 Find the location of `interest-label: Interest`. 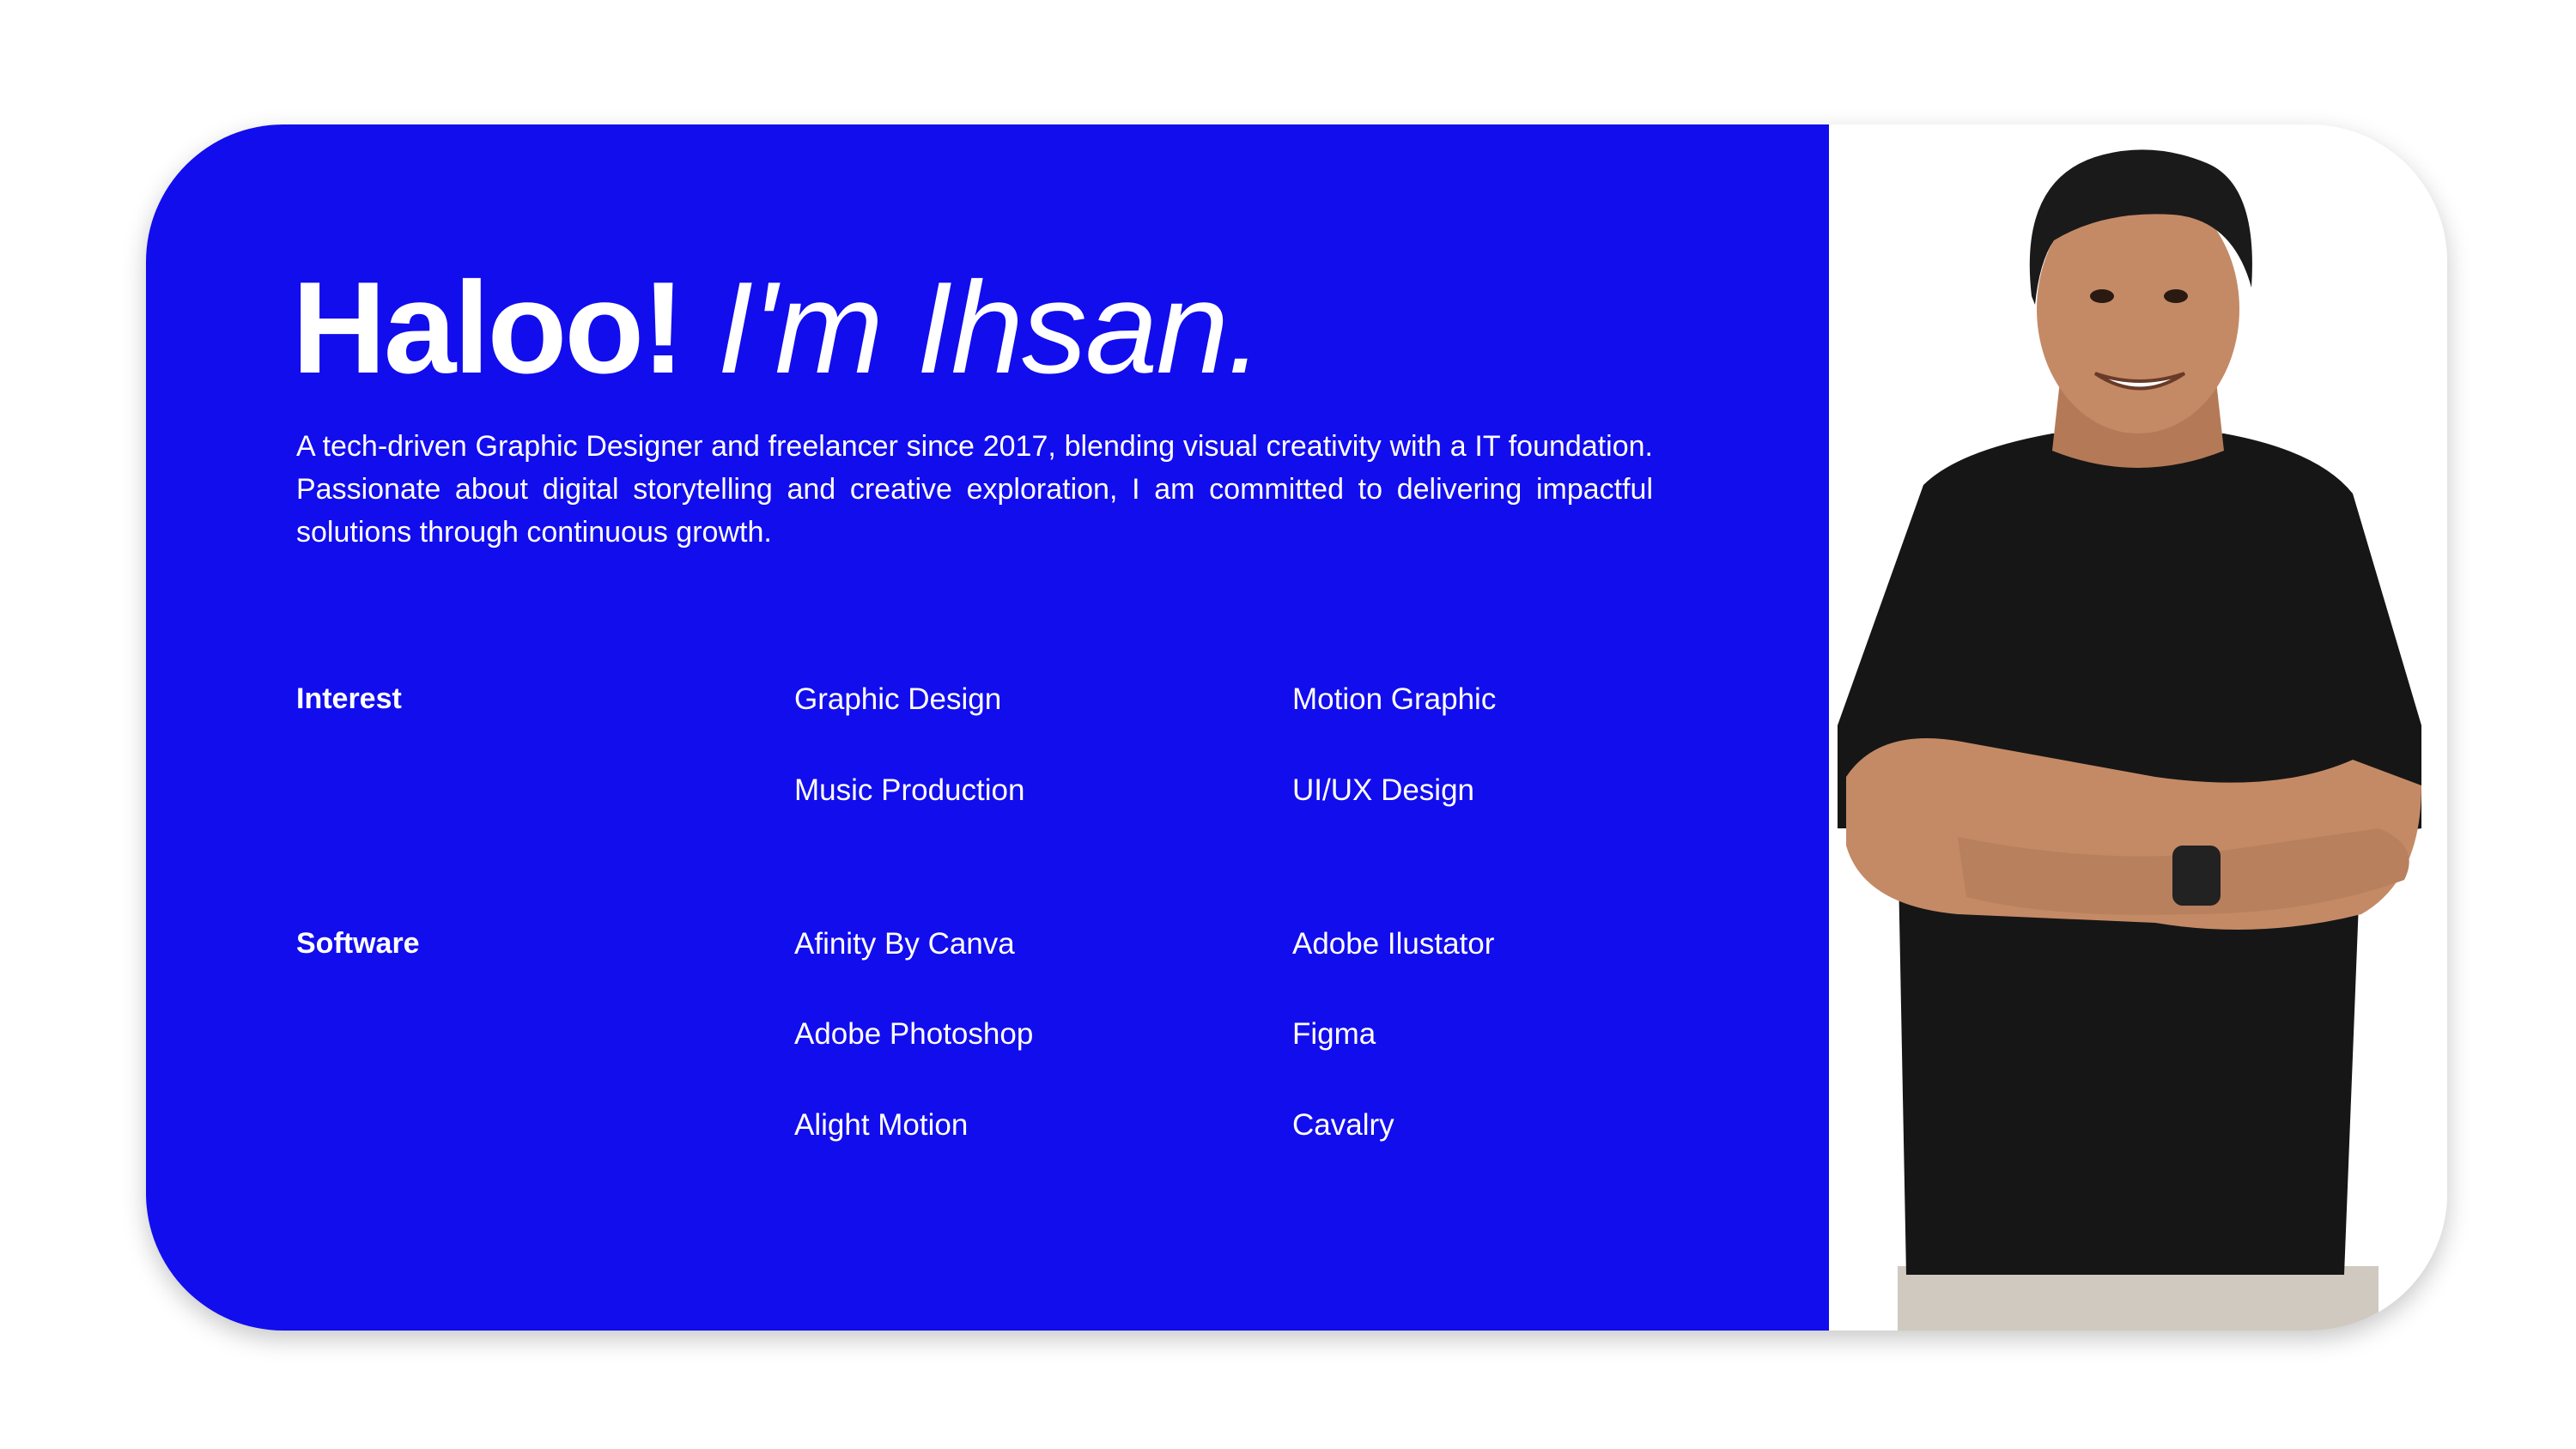

interest-label: Interest is located at coordinates (349, 698).